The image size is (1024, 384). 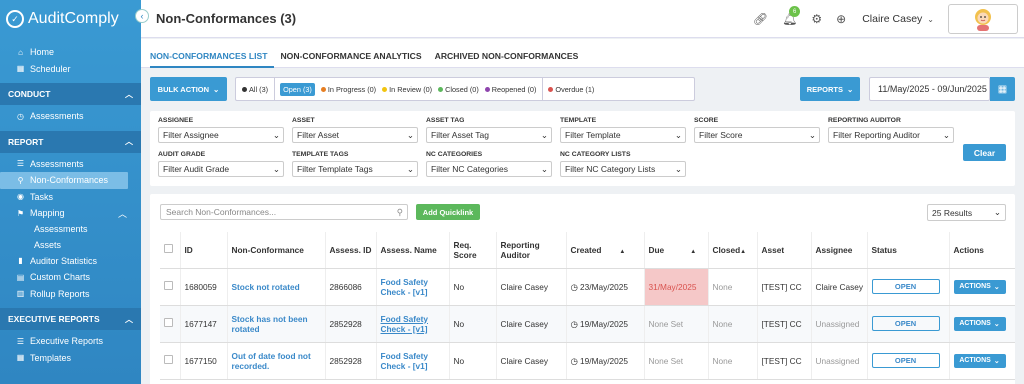 What do you see at coordinates (472, 250) in the screenshot?
I see `column-header: Req. Score` at bounding box center [472, 250].